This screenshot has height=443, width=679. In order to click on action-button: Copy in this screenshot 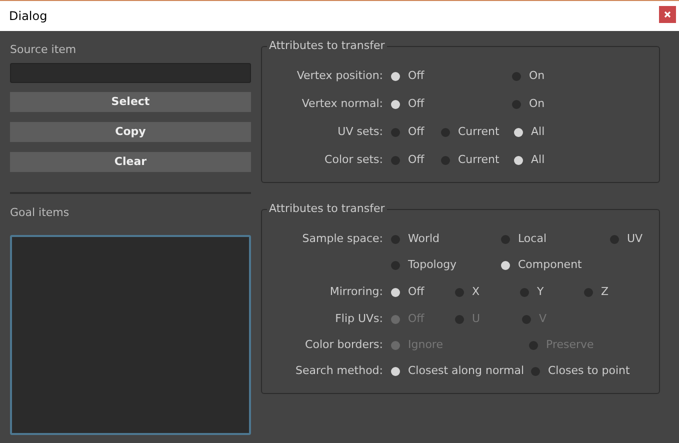, I will do `click(130, 132)`.